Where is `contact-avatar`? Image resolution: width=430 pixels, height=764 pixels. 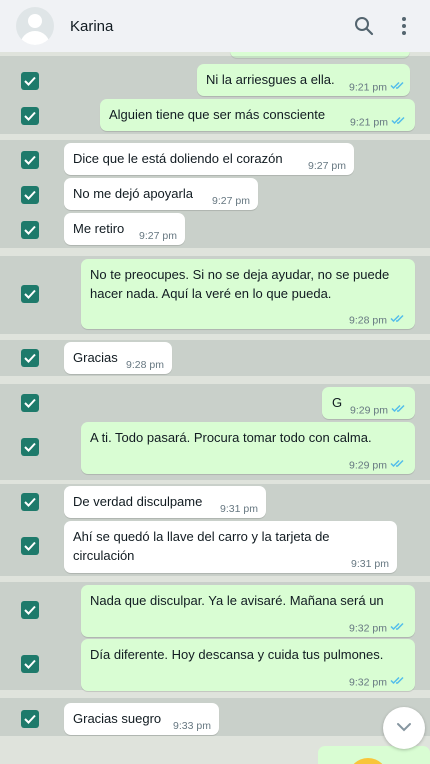
contact-avatar is located at coordinates (35, 26).